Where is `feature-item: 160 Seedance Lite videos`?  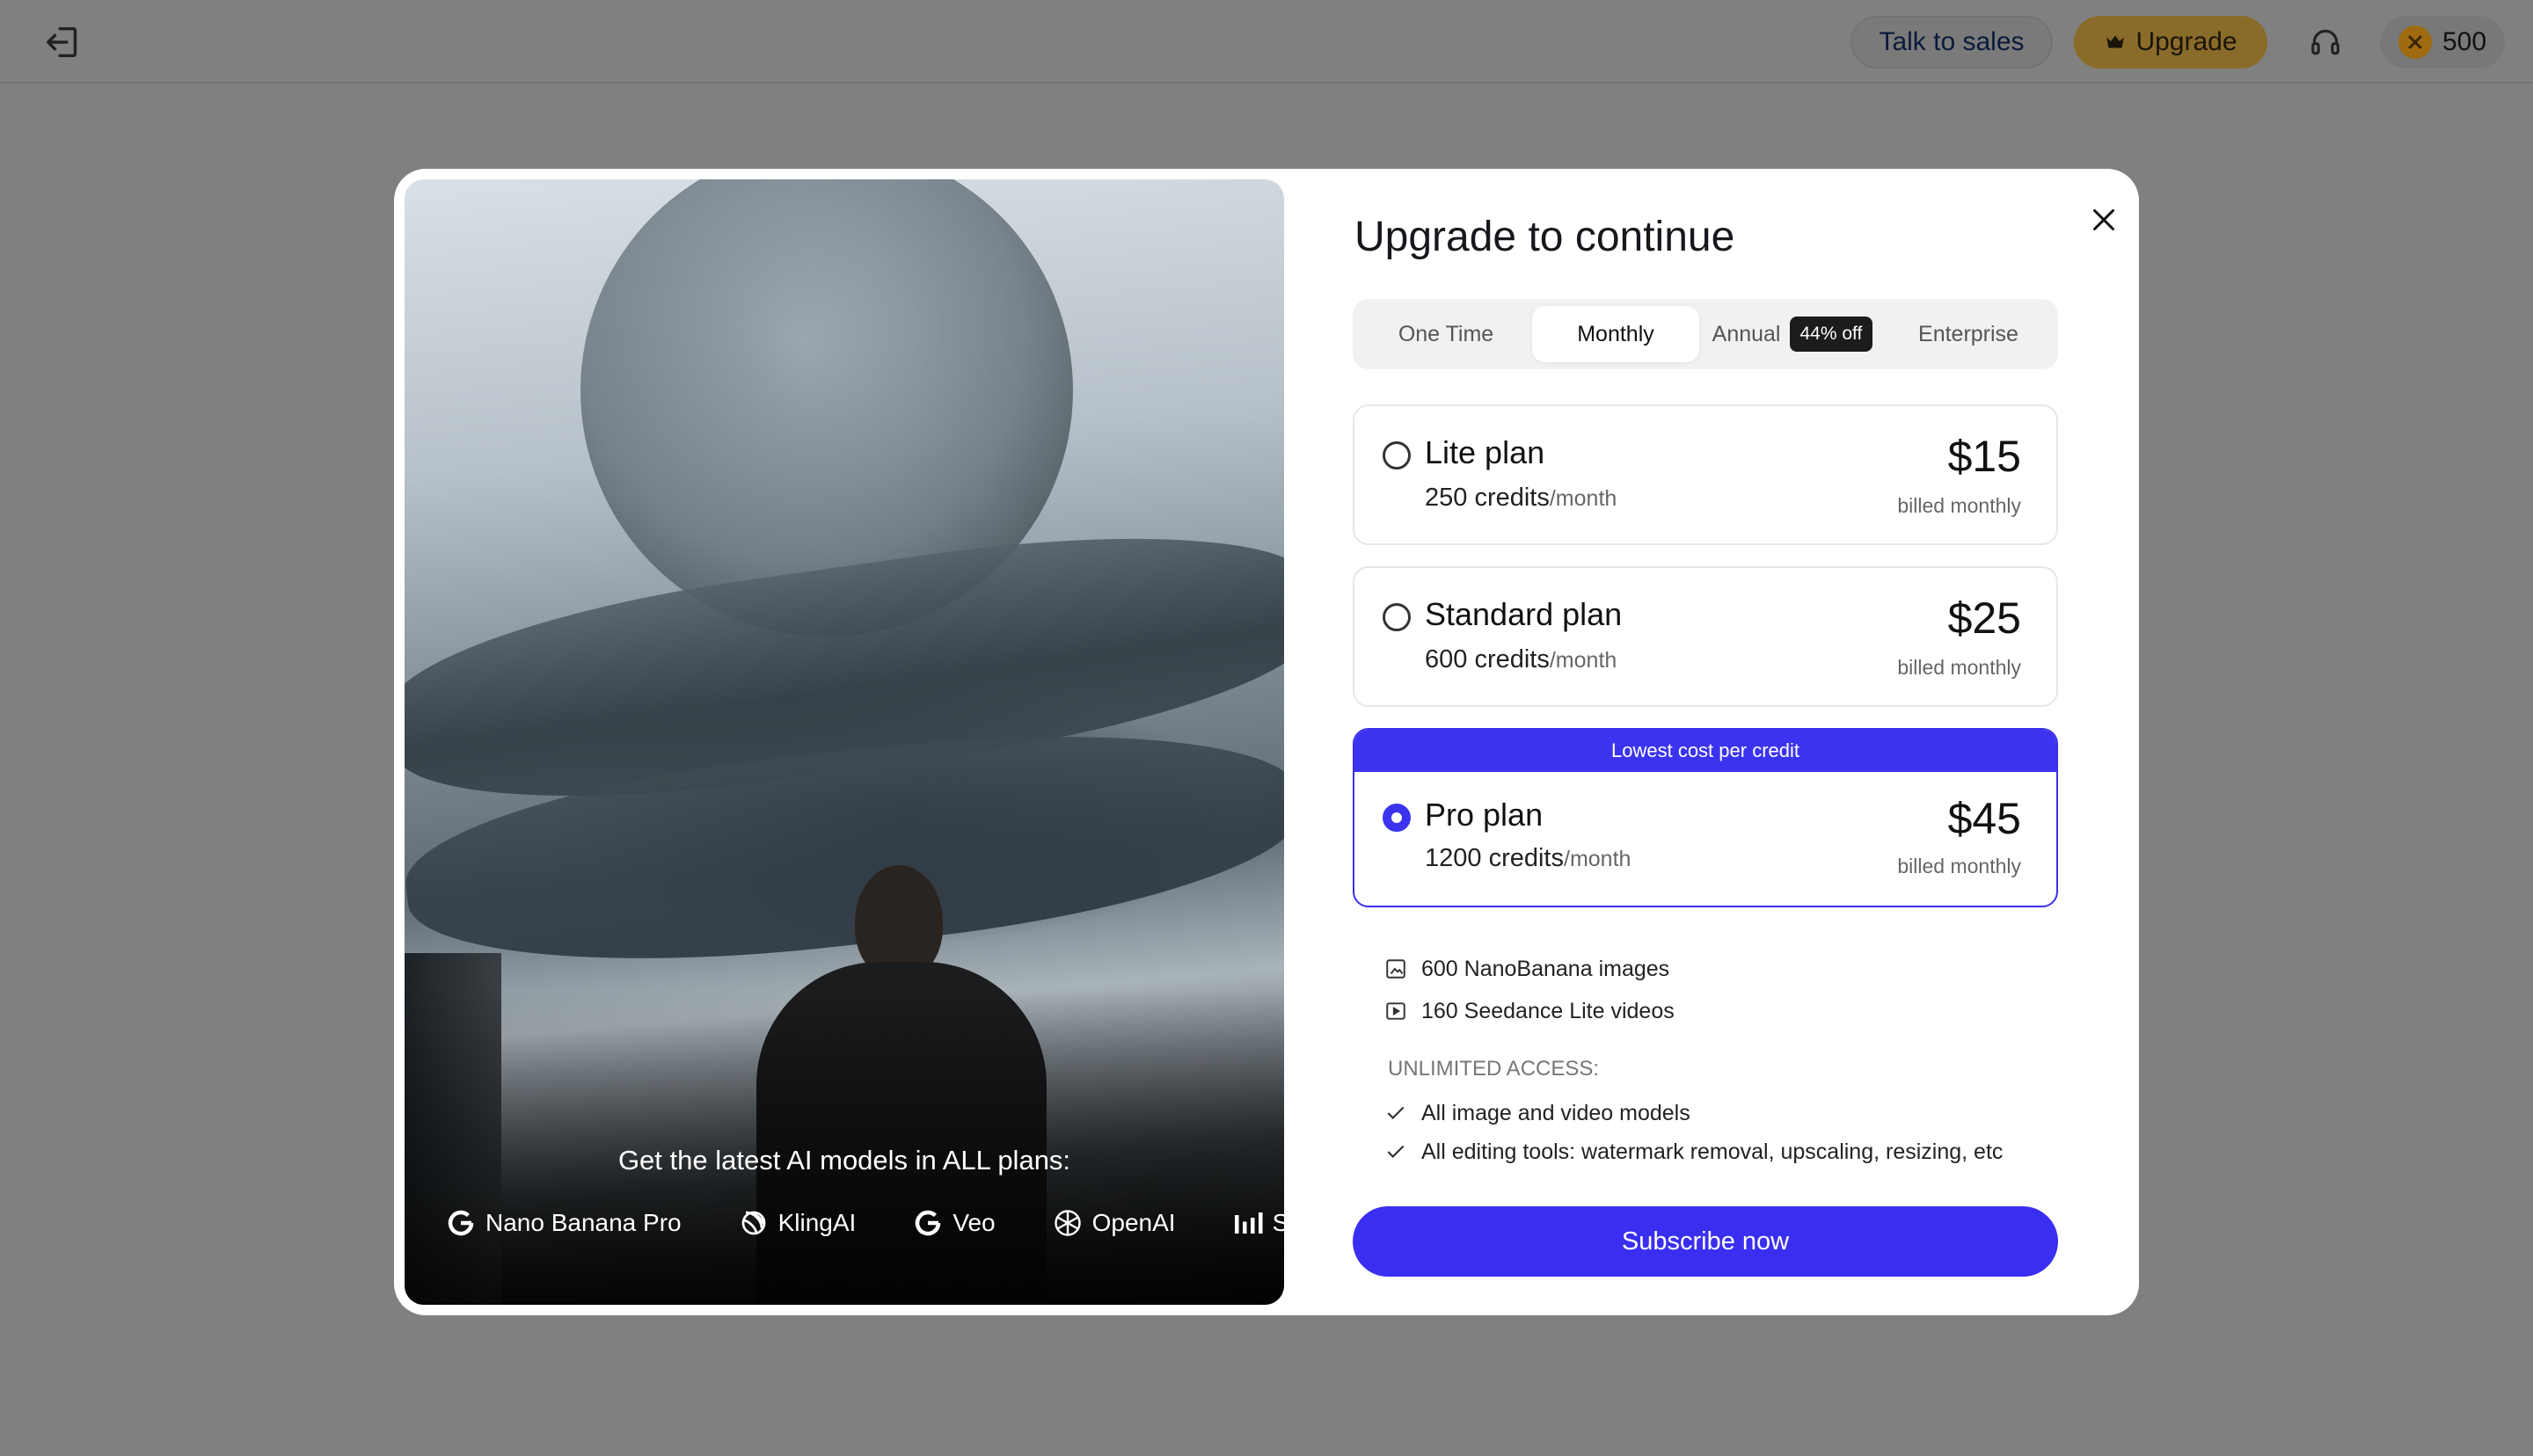
feature-item: 160 Seedance Lite videos is located at coordinates (1719, 1011).